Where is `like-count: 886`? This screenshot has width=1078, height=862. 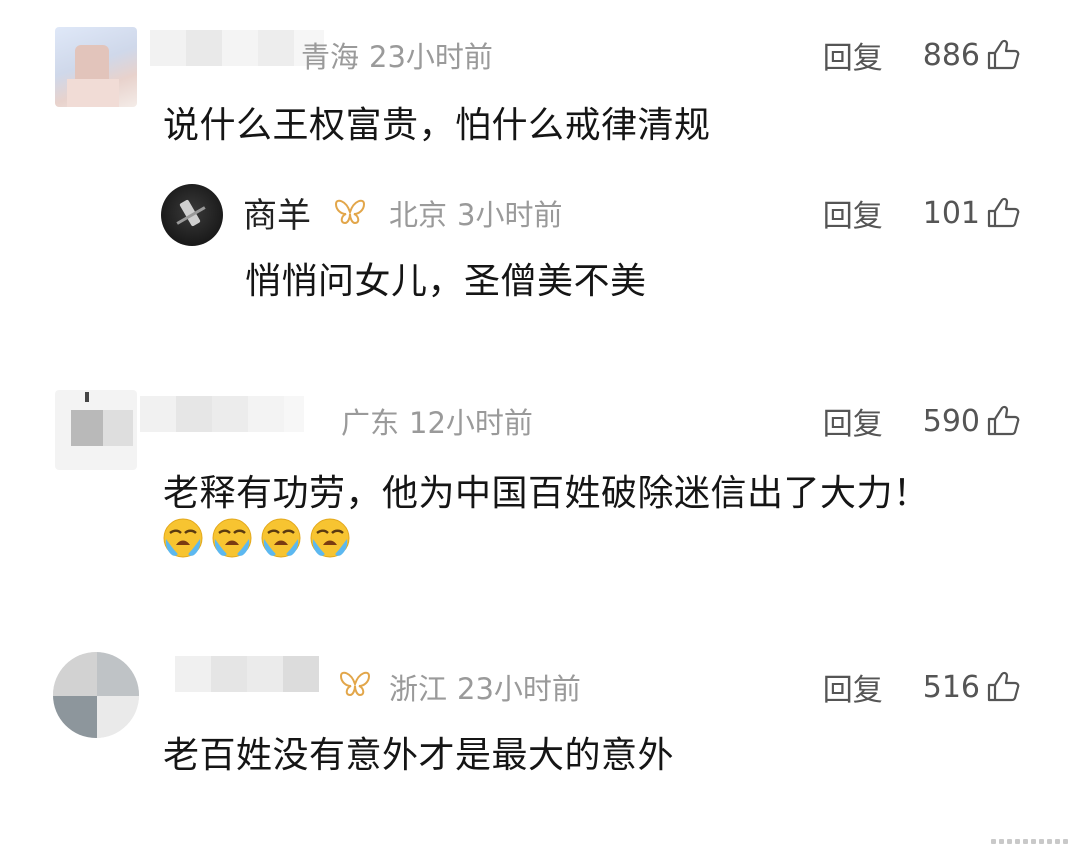
like-count: 886 is located at coordinates (951, 55).